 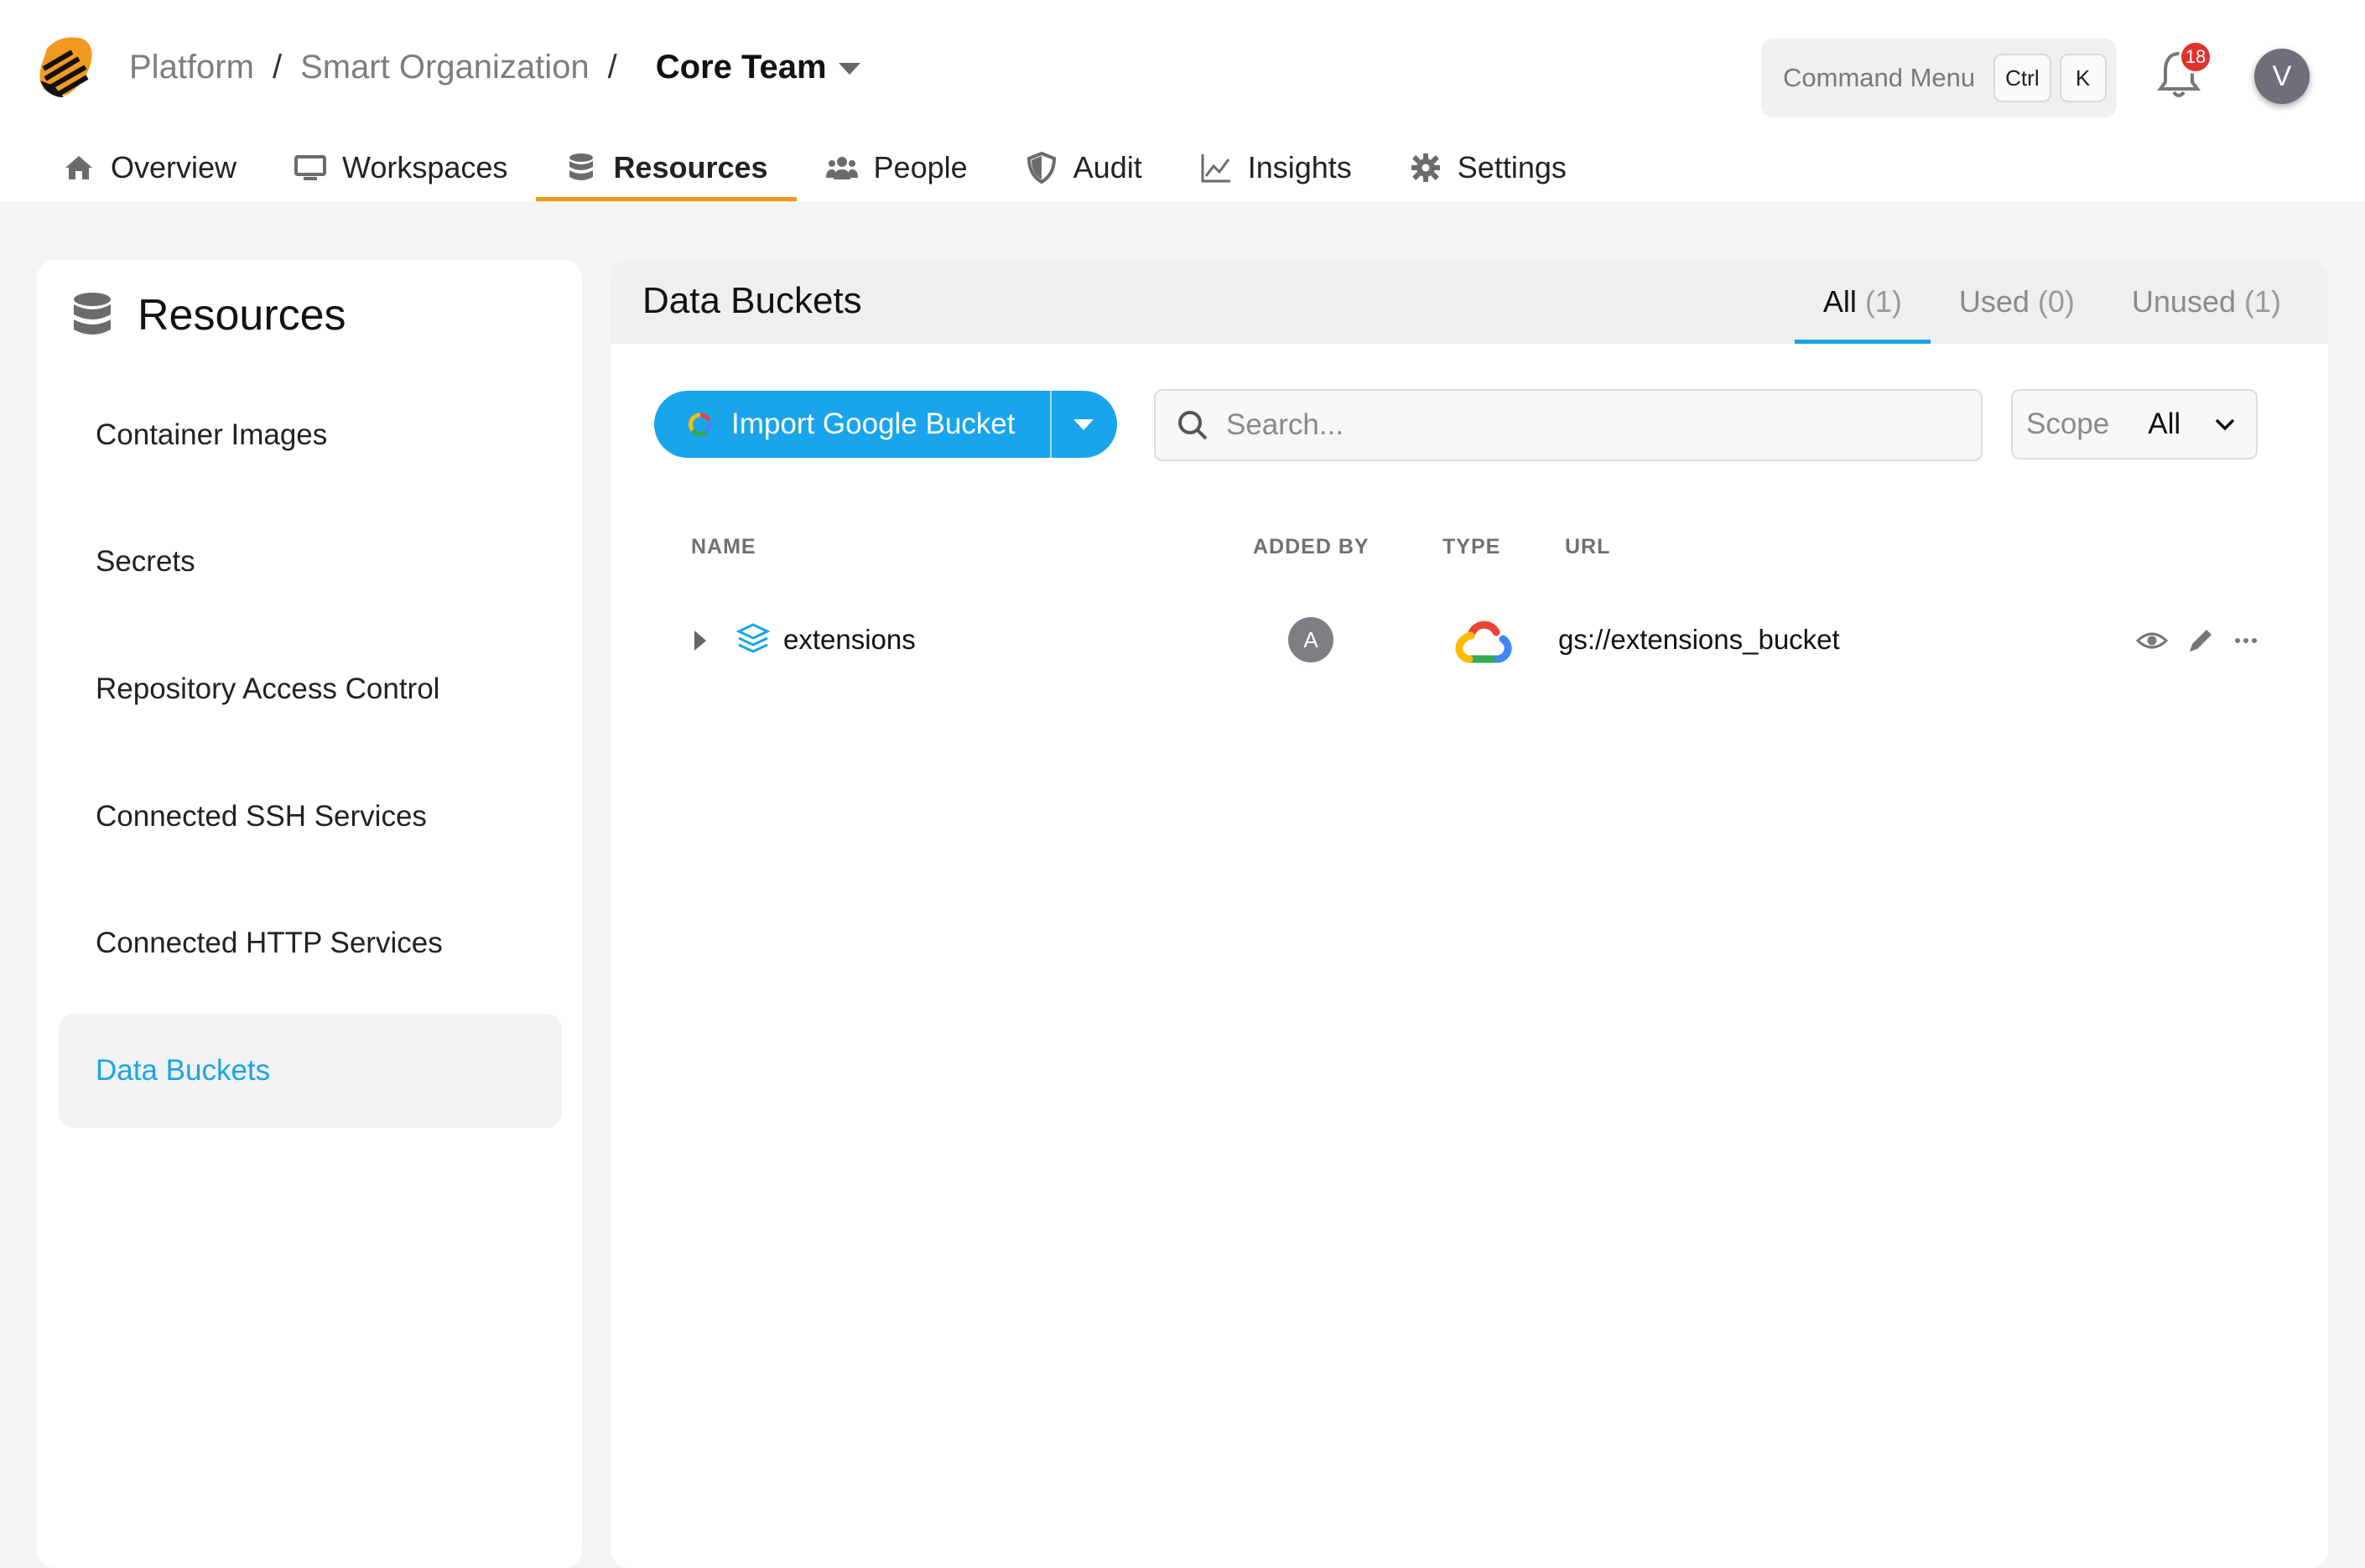 I want to click on notification-badge: 18, so click(x=2195, y=57).